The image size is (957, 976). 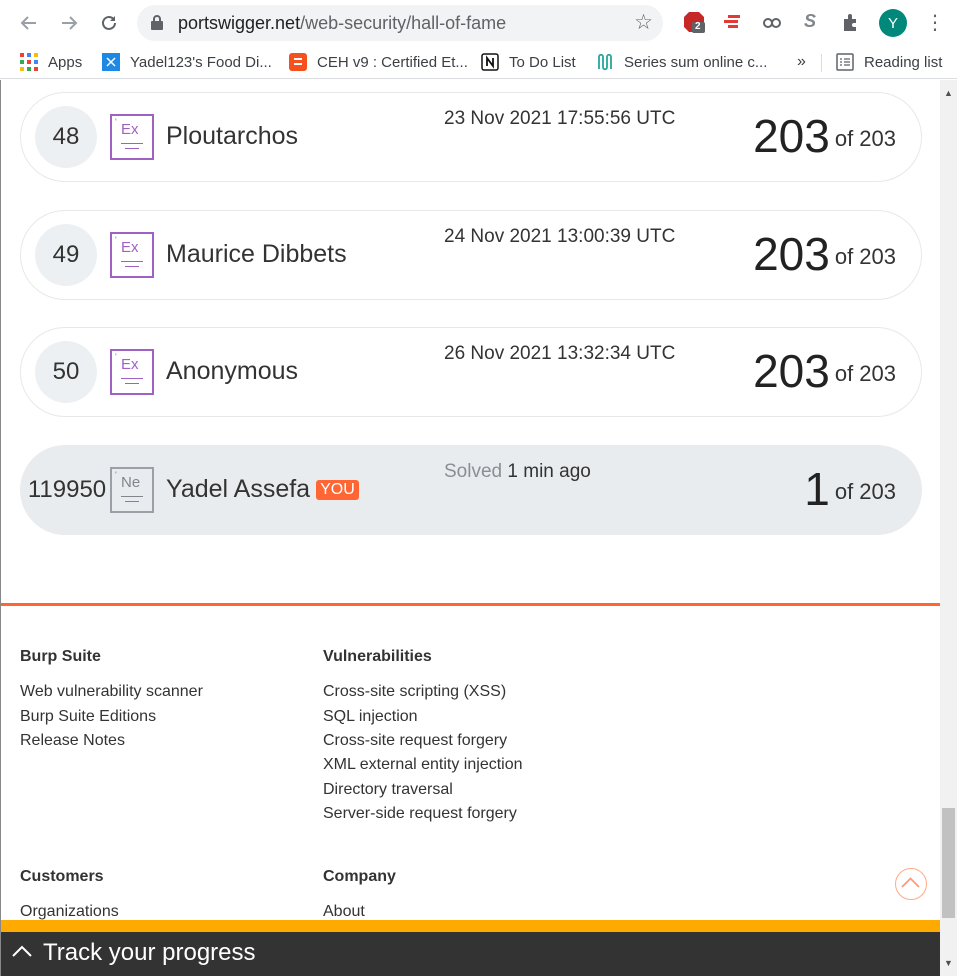 I want to click on footer-link-organizations: Organizations, so click(x=69, y=912).